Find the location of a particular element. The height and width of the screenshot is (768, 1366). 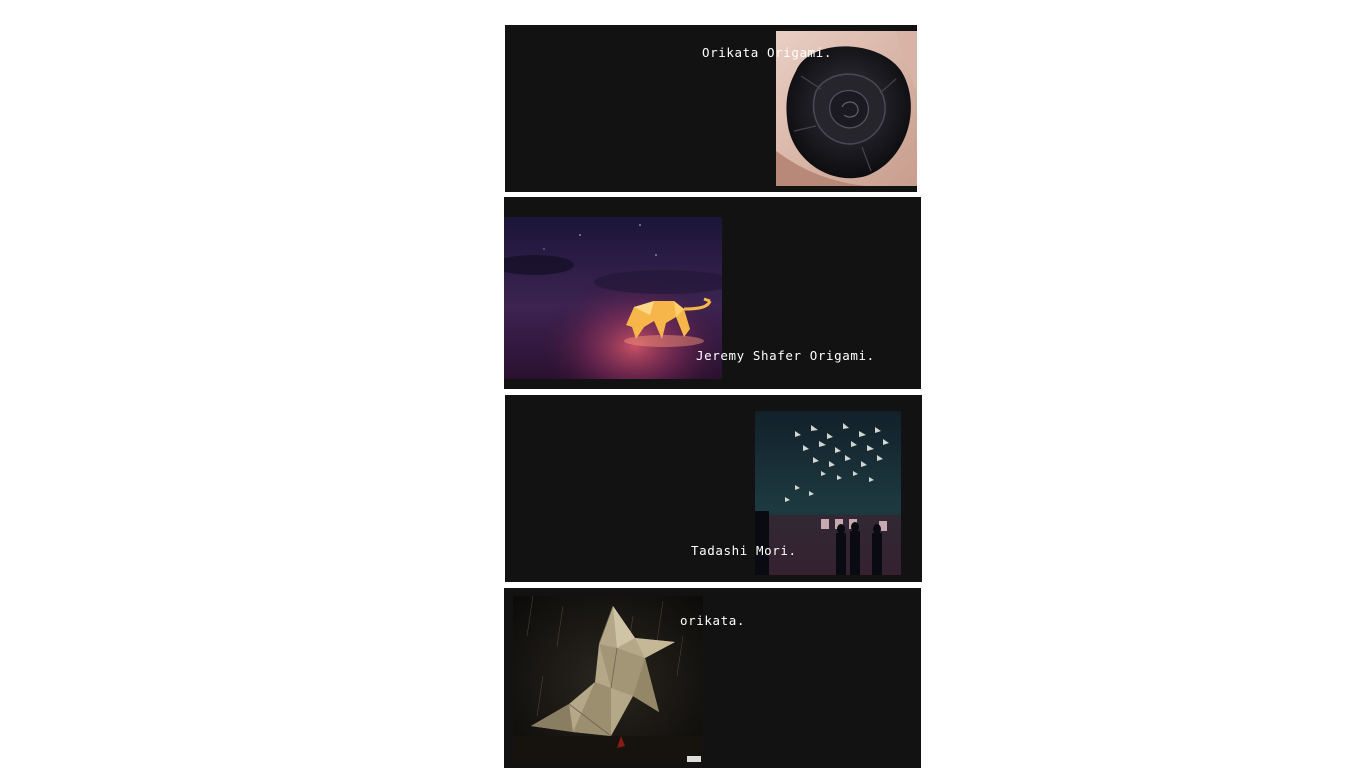

origami-bird-in-rain-photo is located at coordinates (608, 680).